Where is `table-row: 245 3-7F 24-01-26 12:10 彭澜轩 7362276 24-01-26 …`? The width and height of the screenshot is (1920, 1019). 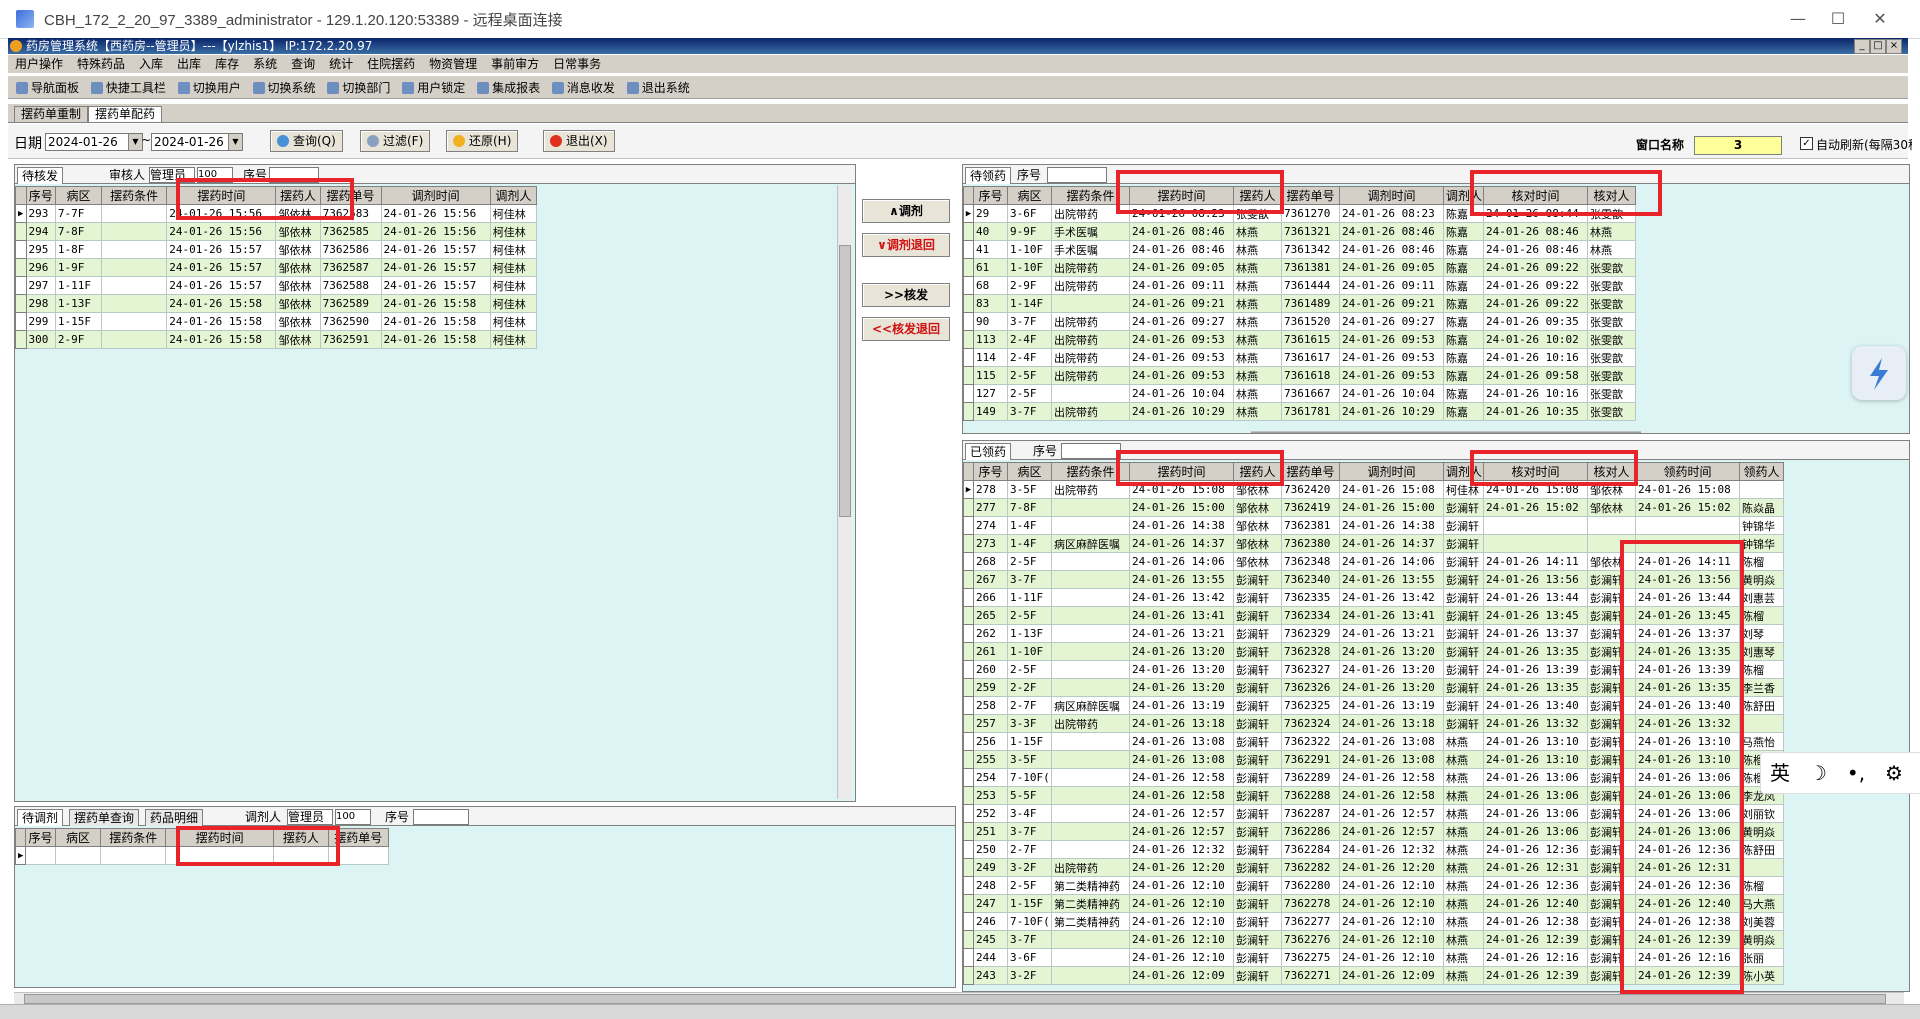
table-row: 245 3-7F 24-01-26 12:10 彭澜轩 7362276 24-01-26 … is located at coordinates (1373, 939).